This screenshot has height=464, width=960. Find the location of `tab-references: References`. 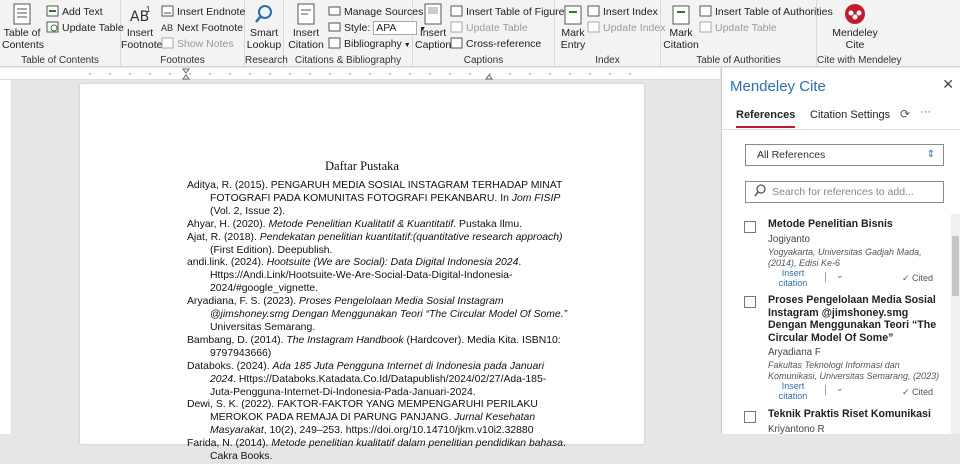

tab-references: References is located at coordinates (766, 118).